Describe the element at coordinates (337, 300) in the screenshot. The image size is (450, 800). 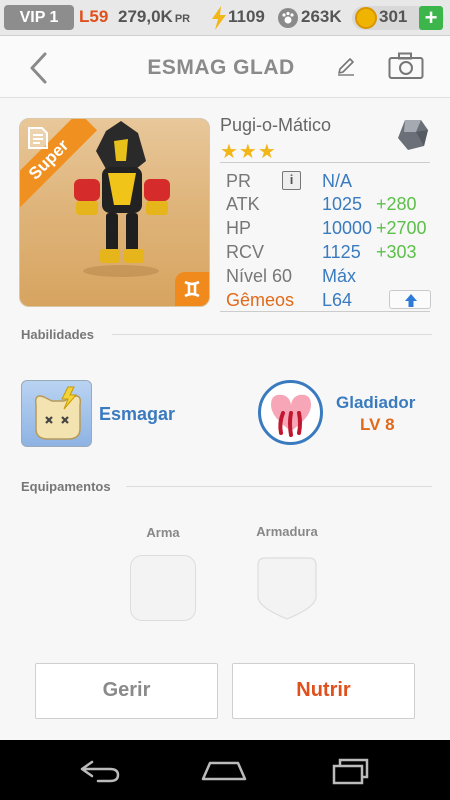
I see `stat-value: L64` at that location.